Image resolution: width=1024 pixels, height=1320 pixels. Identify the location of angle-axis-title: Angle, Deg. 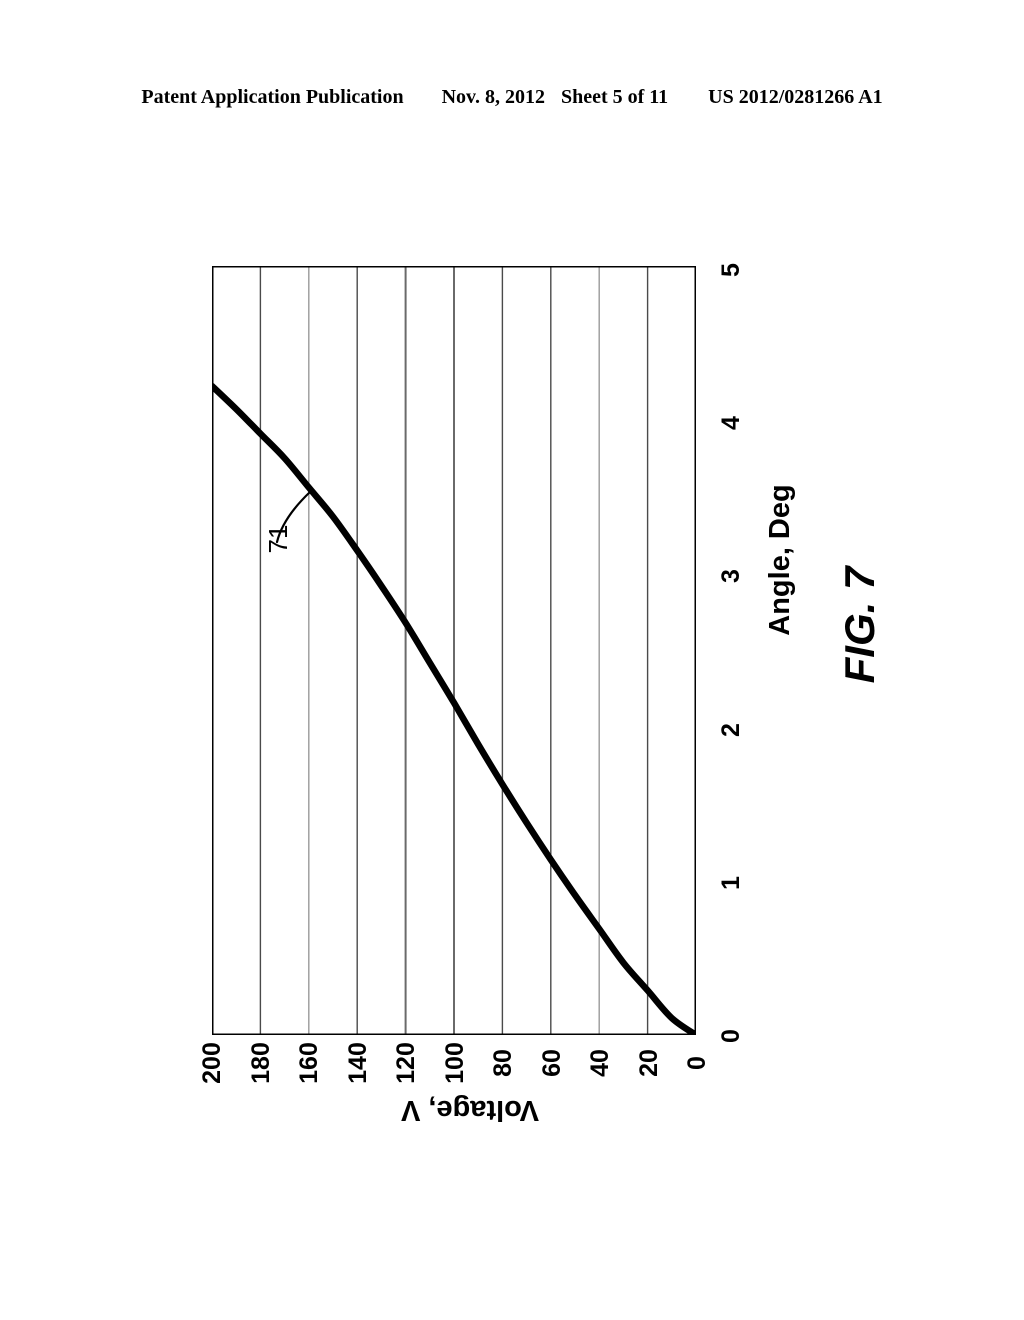
(780, 560).